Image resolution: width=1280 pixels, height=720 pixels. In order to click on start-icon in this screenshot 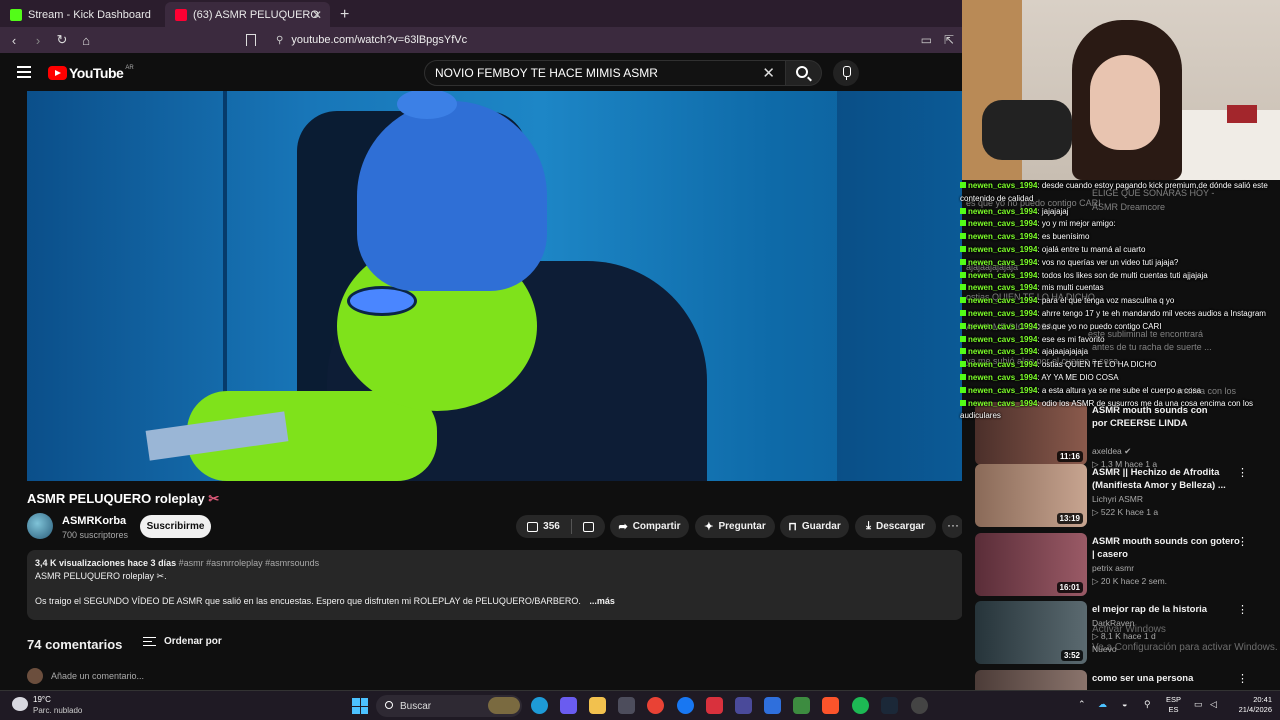, I will do `click(360, 706)`.